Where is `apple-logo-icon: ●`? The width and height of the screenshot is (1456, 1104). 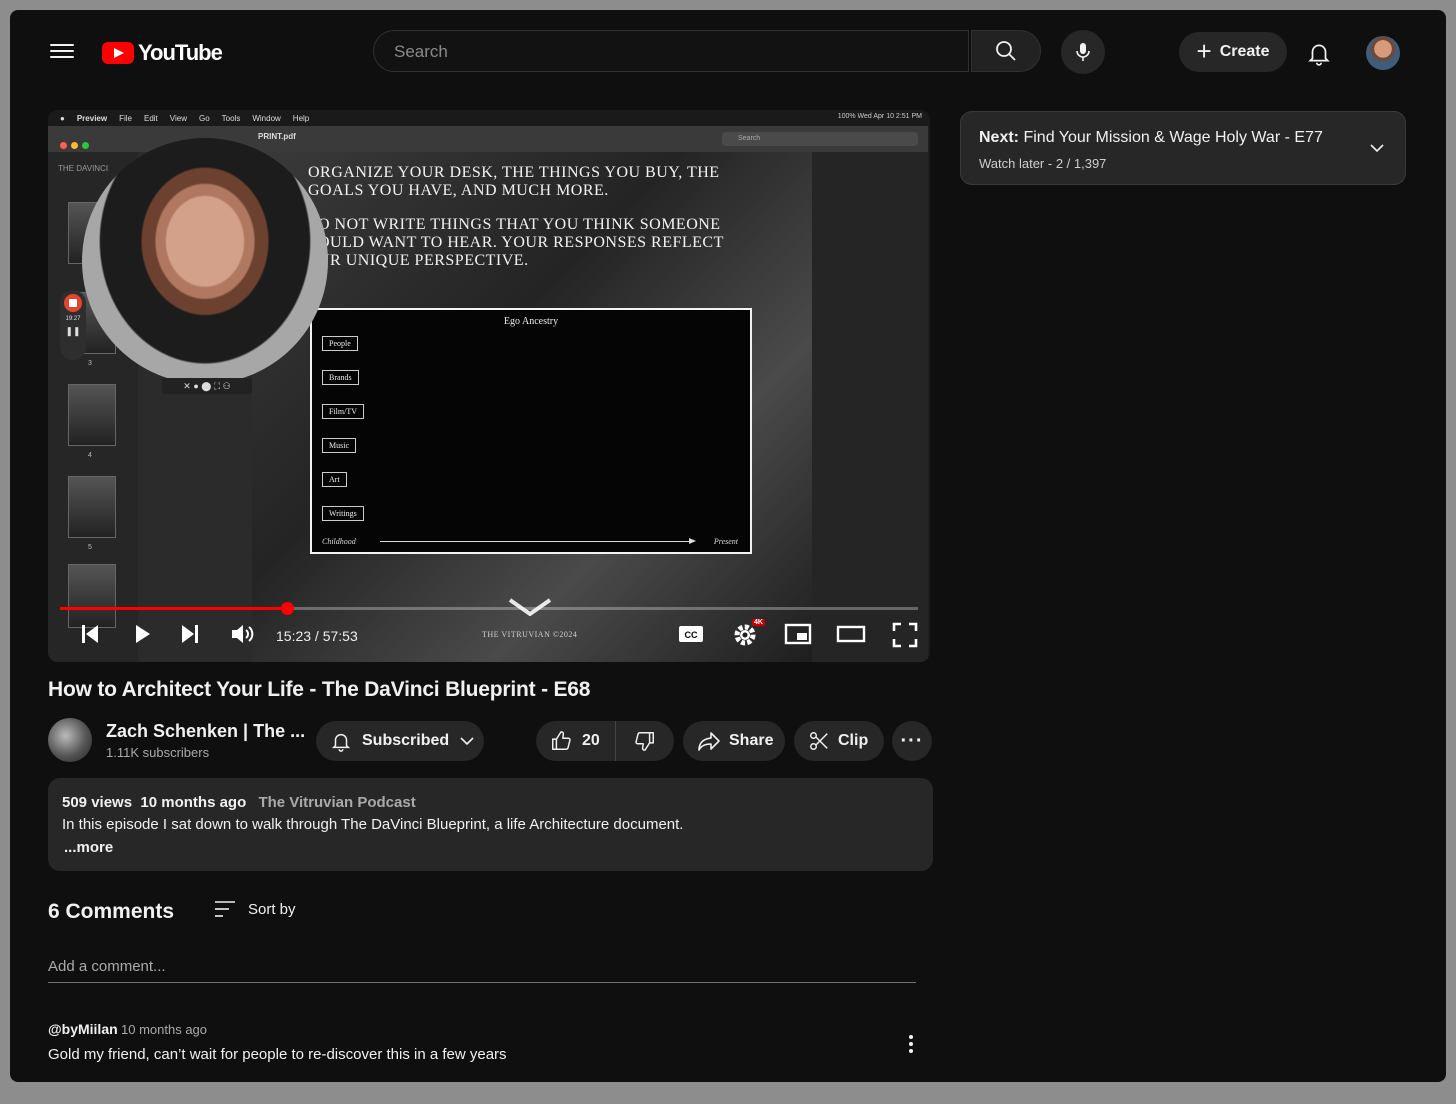
apple-logo-icon: ● is located at coordinates (62, 118).